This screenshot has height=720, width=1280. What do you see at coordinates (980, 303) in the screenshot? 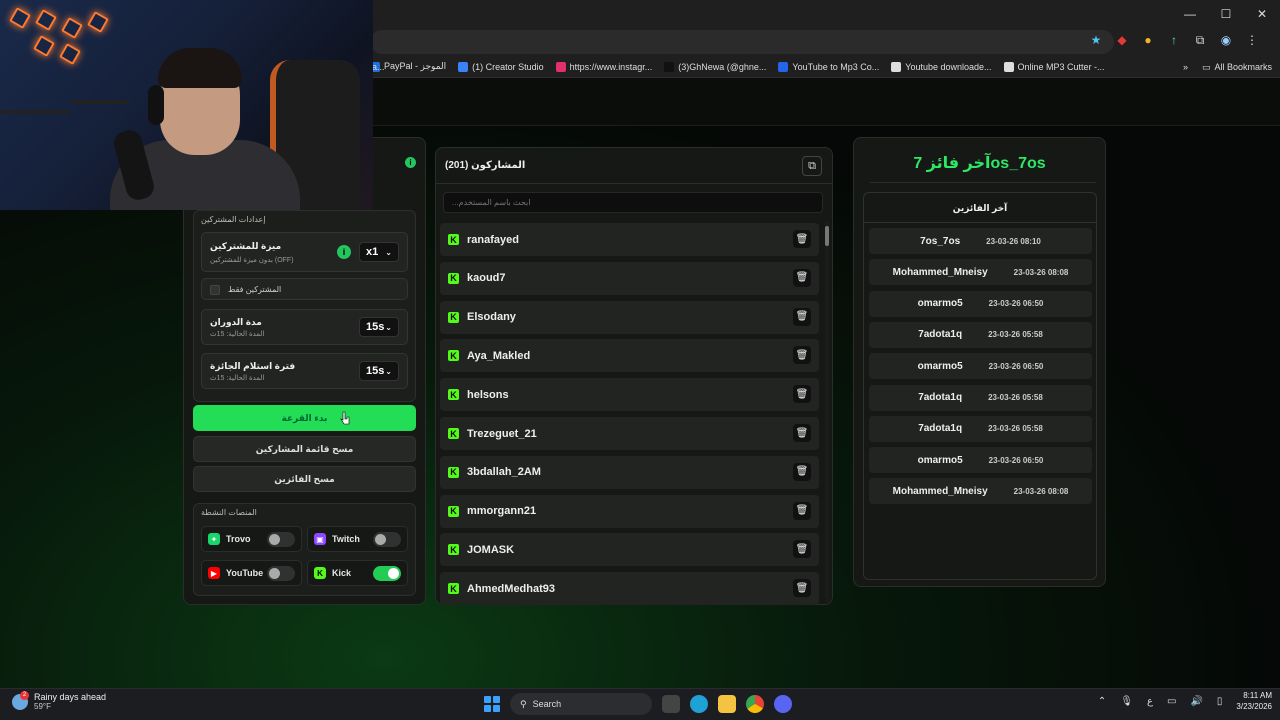
I see `winner-row: omarmo5 23-03-26 06:50` at bounding box center [980, 303].